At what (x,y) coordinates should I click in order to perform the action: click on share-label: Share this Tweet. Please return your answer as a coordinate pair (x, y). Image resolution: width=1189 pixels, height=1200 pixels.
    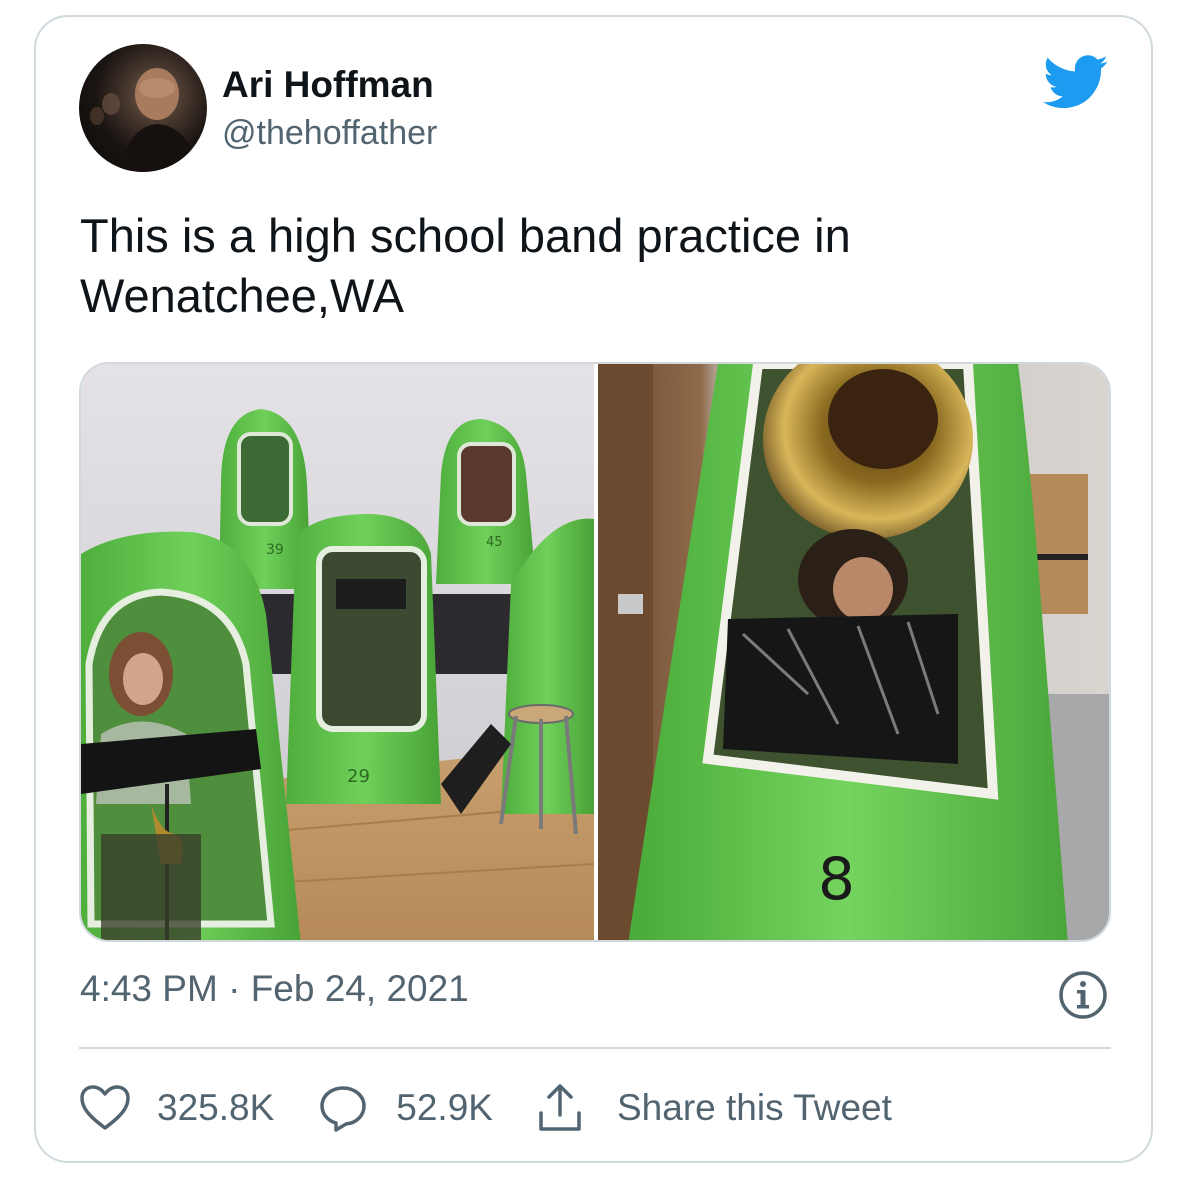
    Looking at the image, I should click on (754, 1107).